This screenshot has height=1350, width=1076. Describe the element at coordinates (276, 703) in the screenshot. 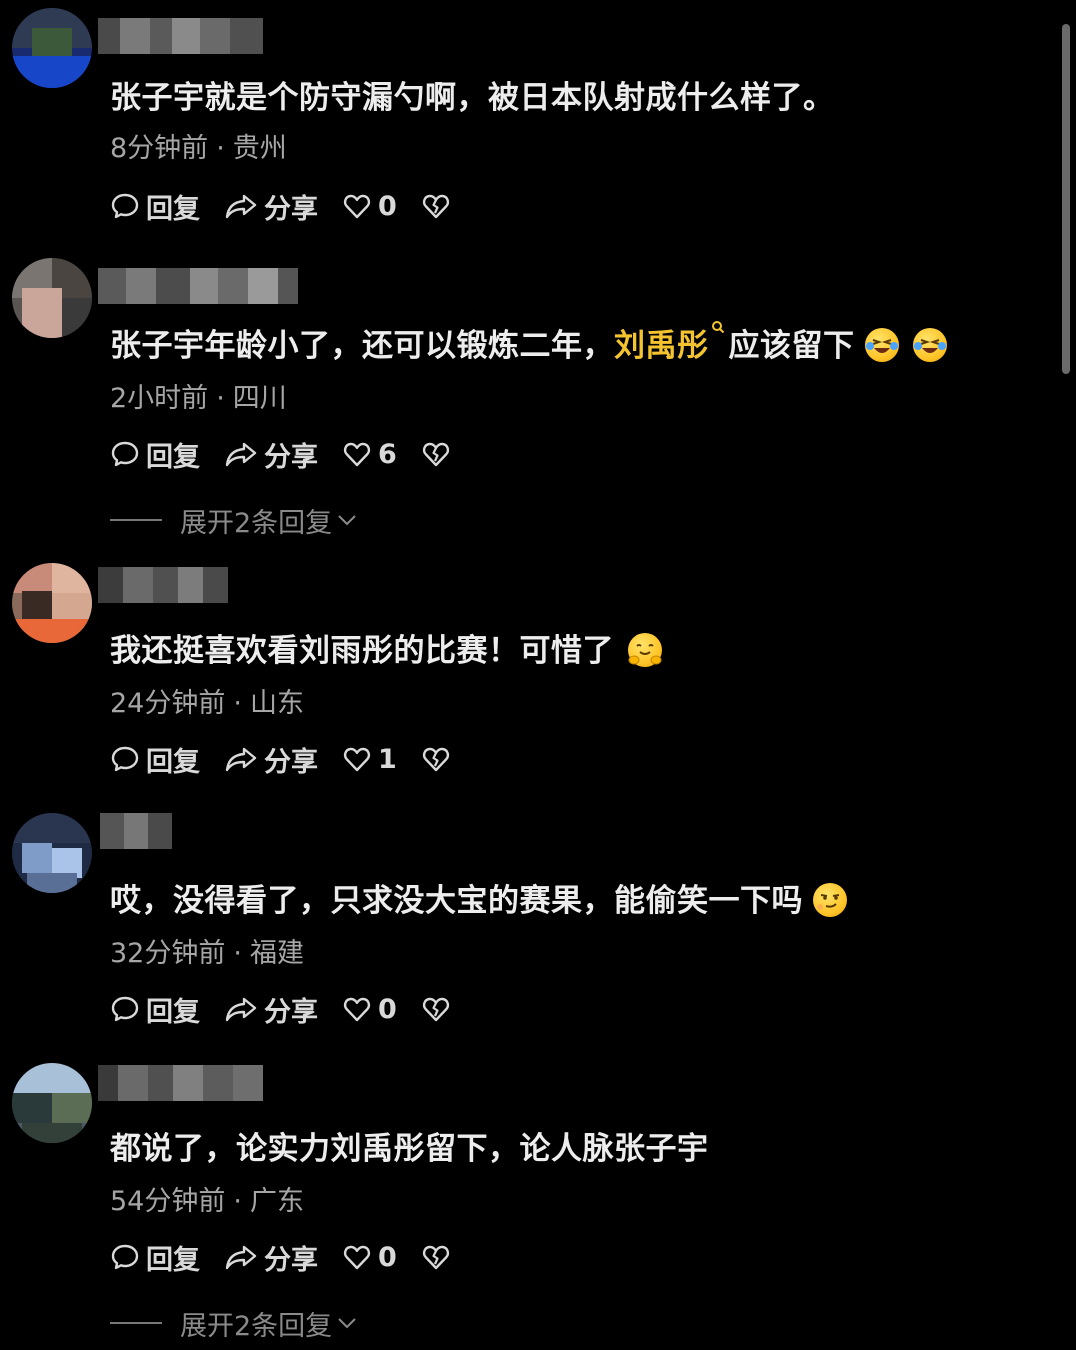

I see `comment-location: 山东` at that location.